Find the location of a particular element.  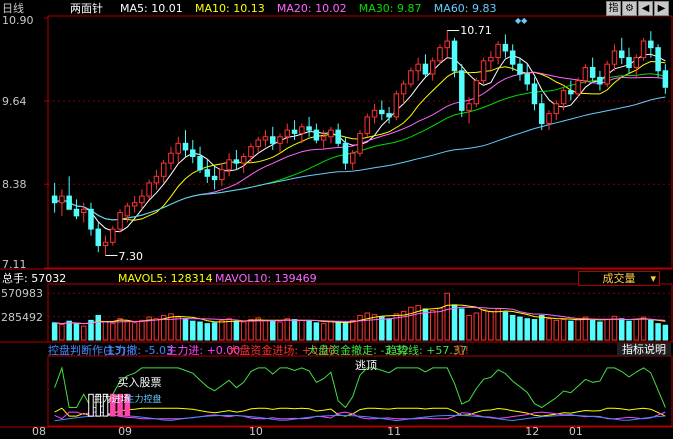

volume-total: 总手: 57032 is located at coordinates (34, 278).